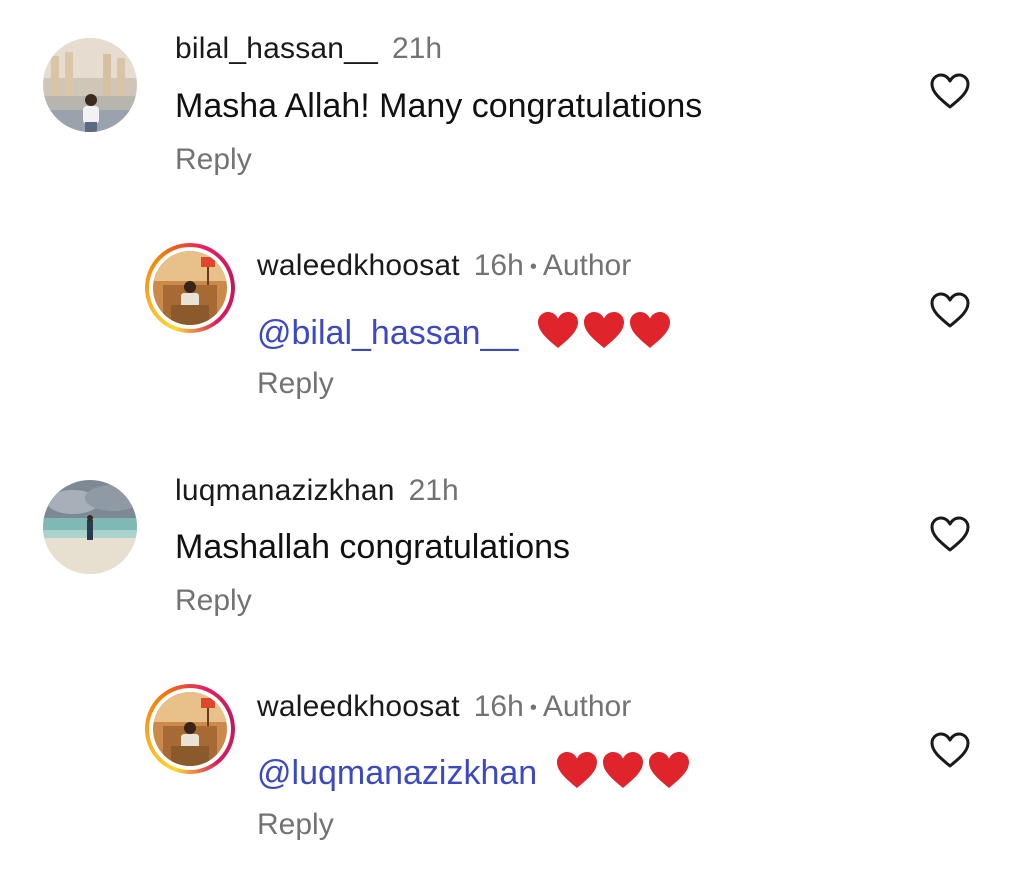  What do you see at coordinates (387, 333) in the screenshot?
I see `mention-link: @bilal_hassan__` at bounding box center [387, 333].